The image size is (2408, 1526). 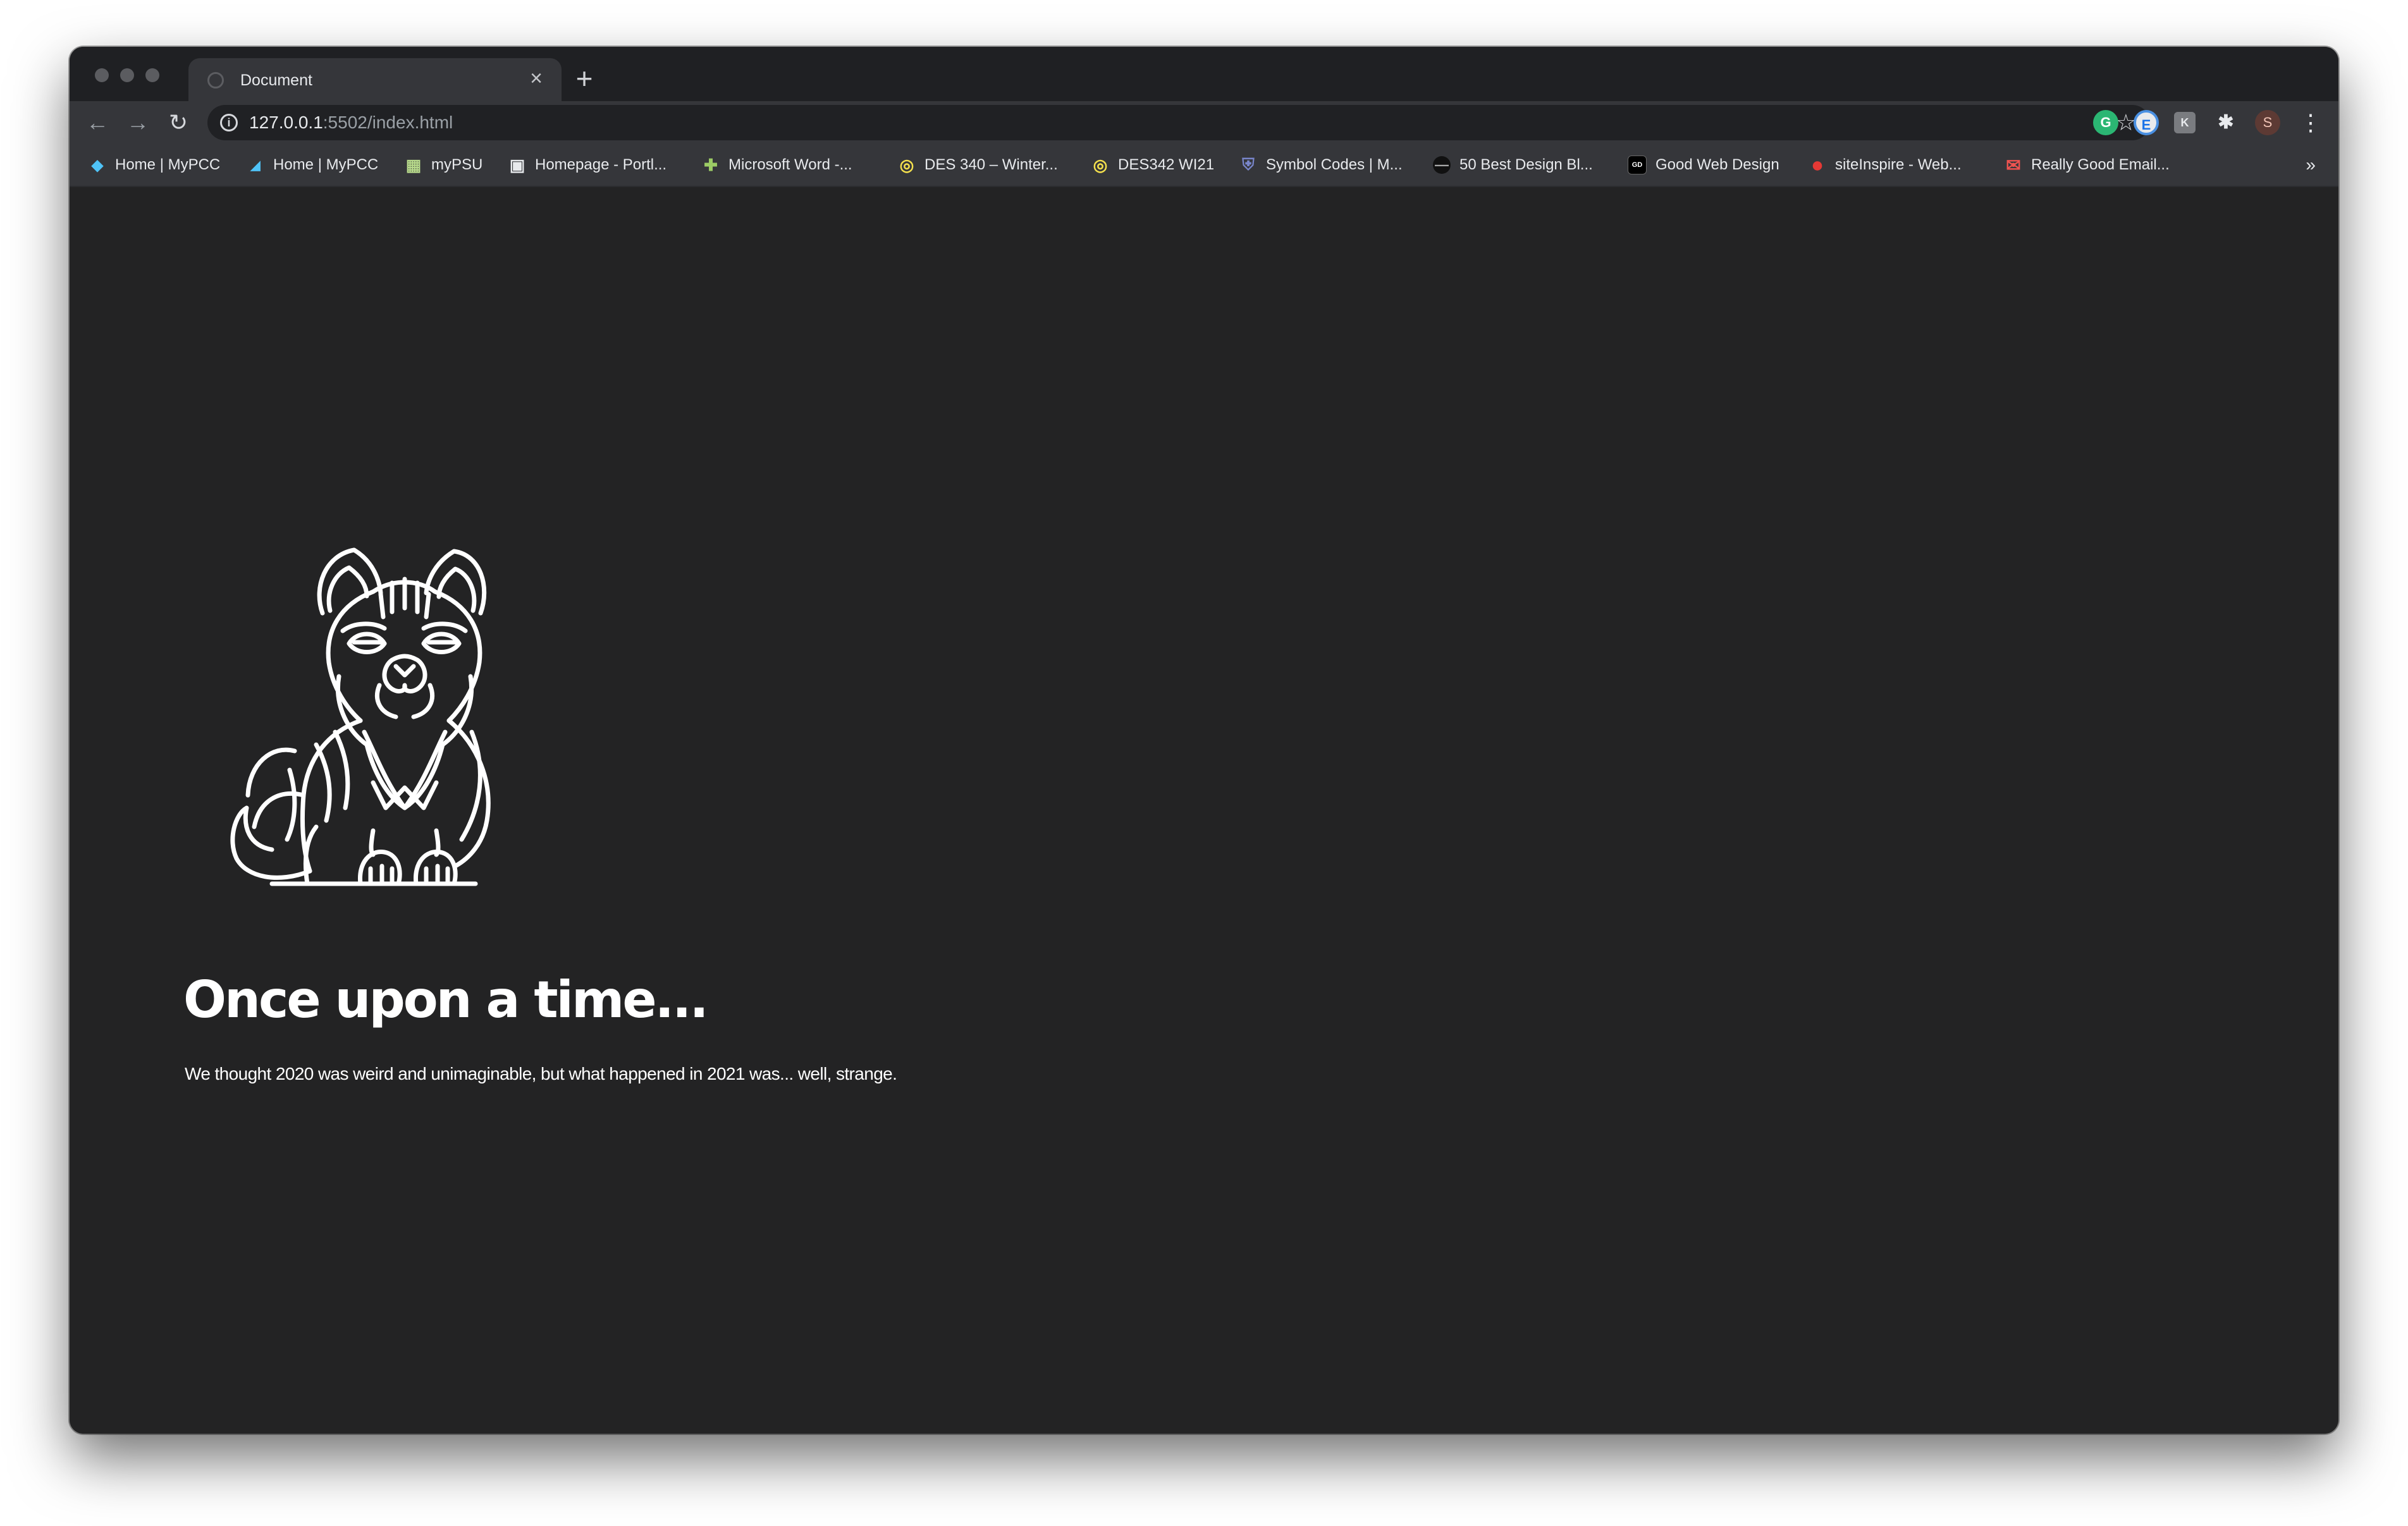 What do you see at coordinates (2267, 122) in the screenshot?
I see `profile-avatar: S` at bounding box center [2267, 122].